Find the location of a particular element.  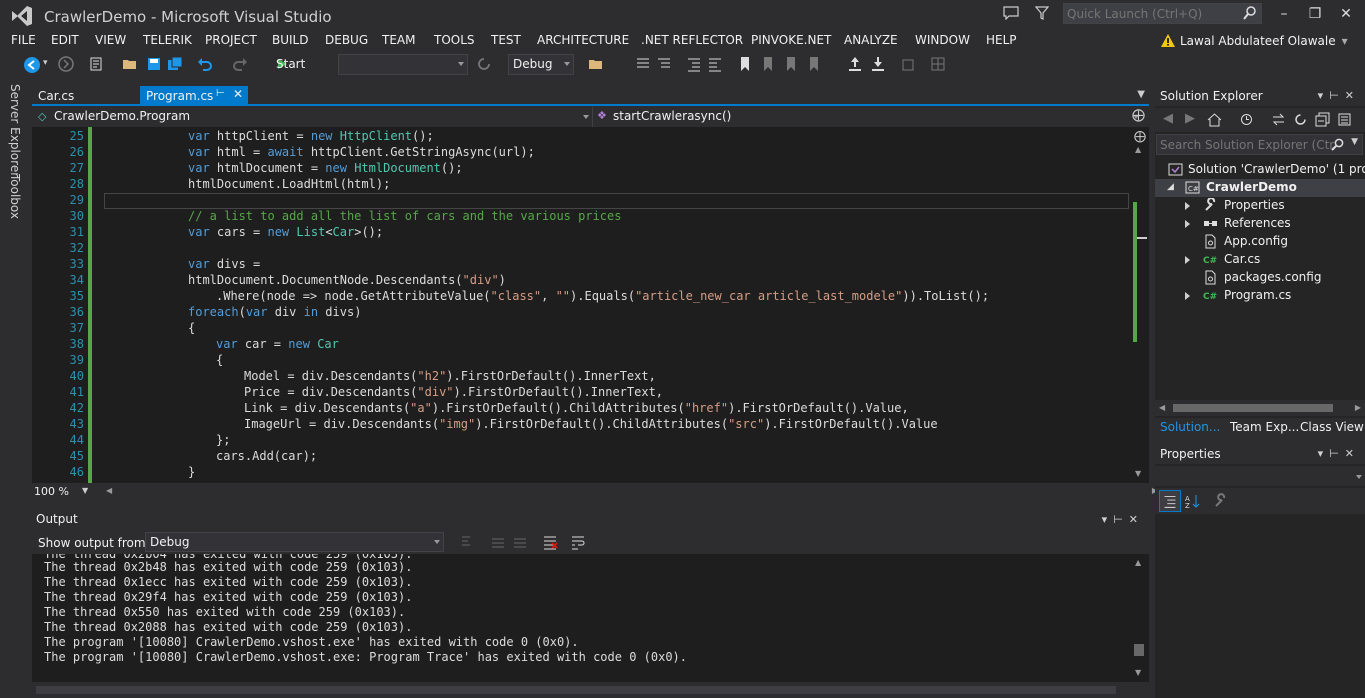

bookmark-icon is located at coordinates (745, 64).